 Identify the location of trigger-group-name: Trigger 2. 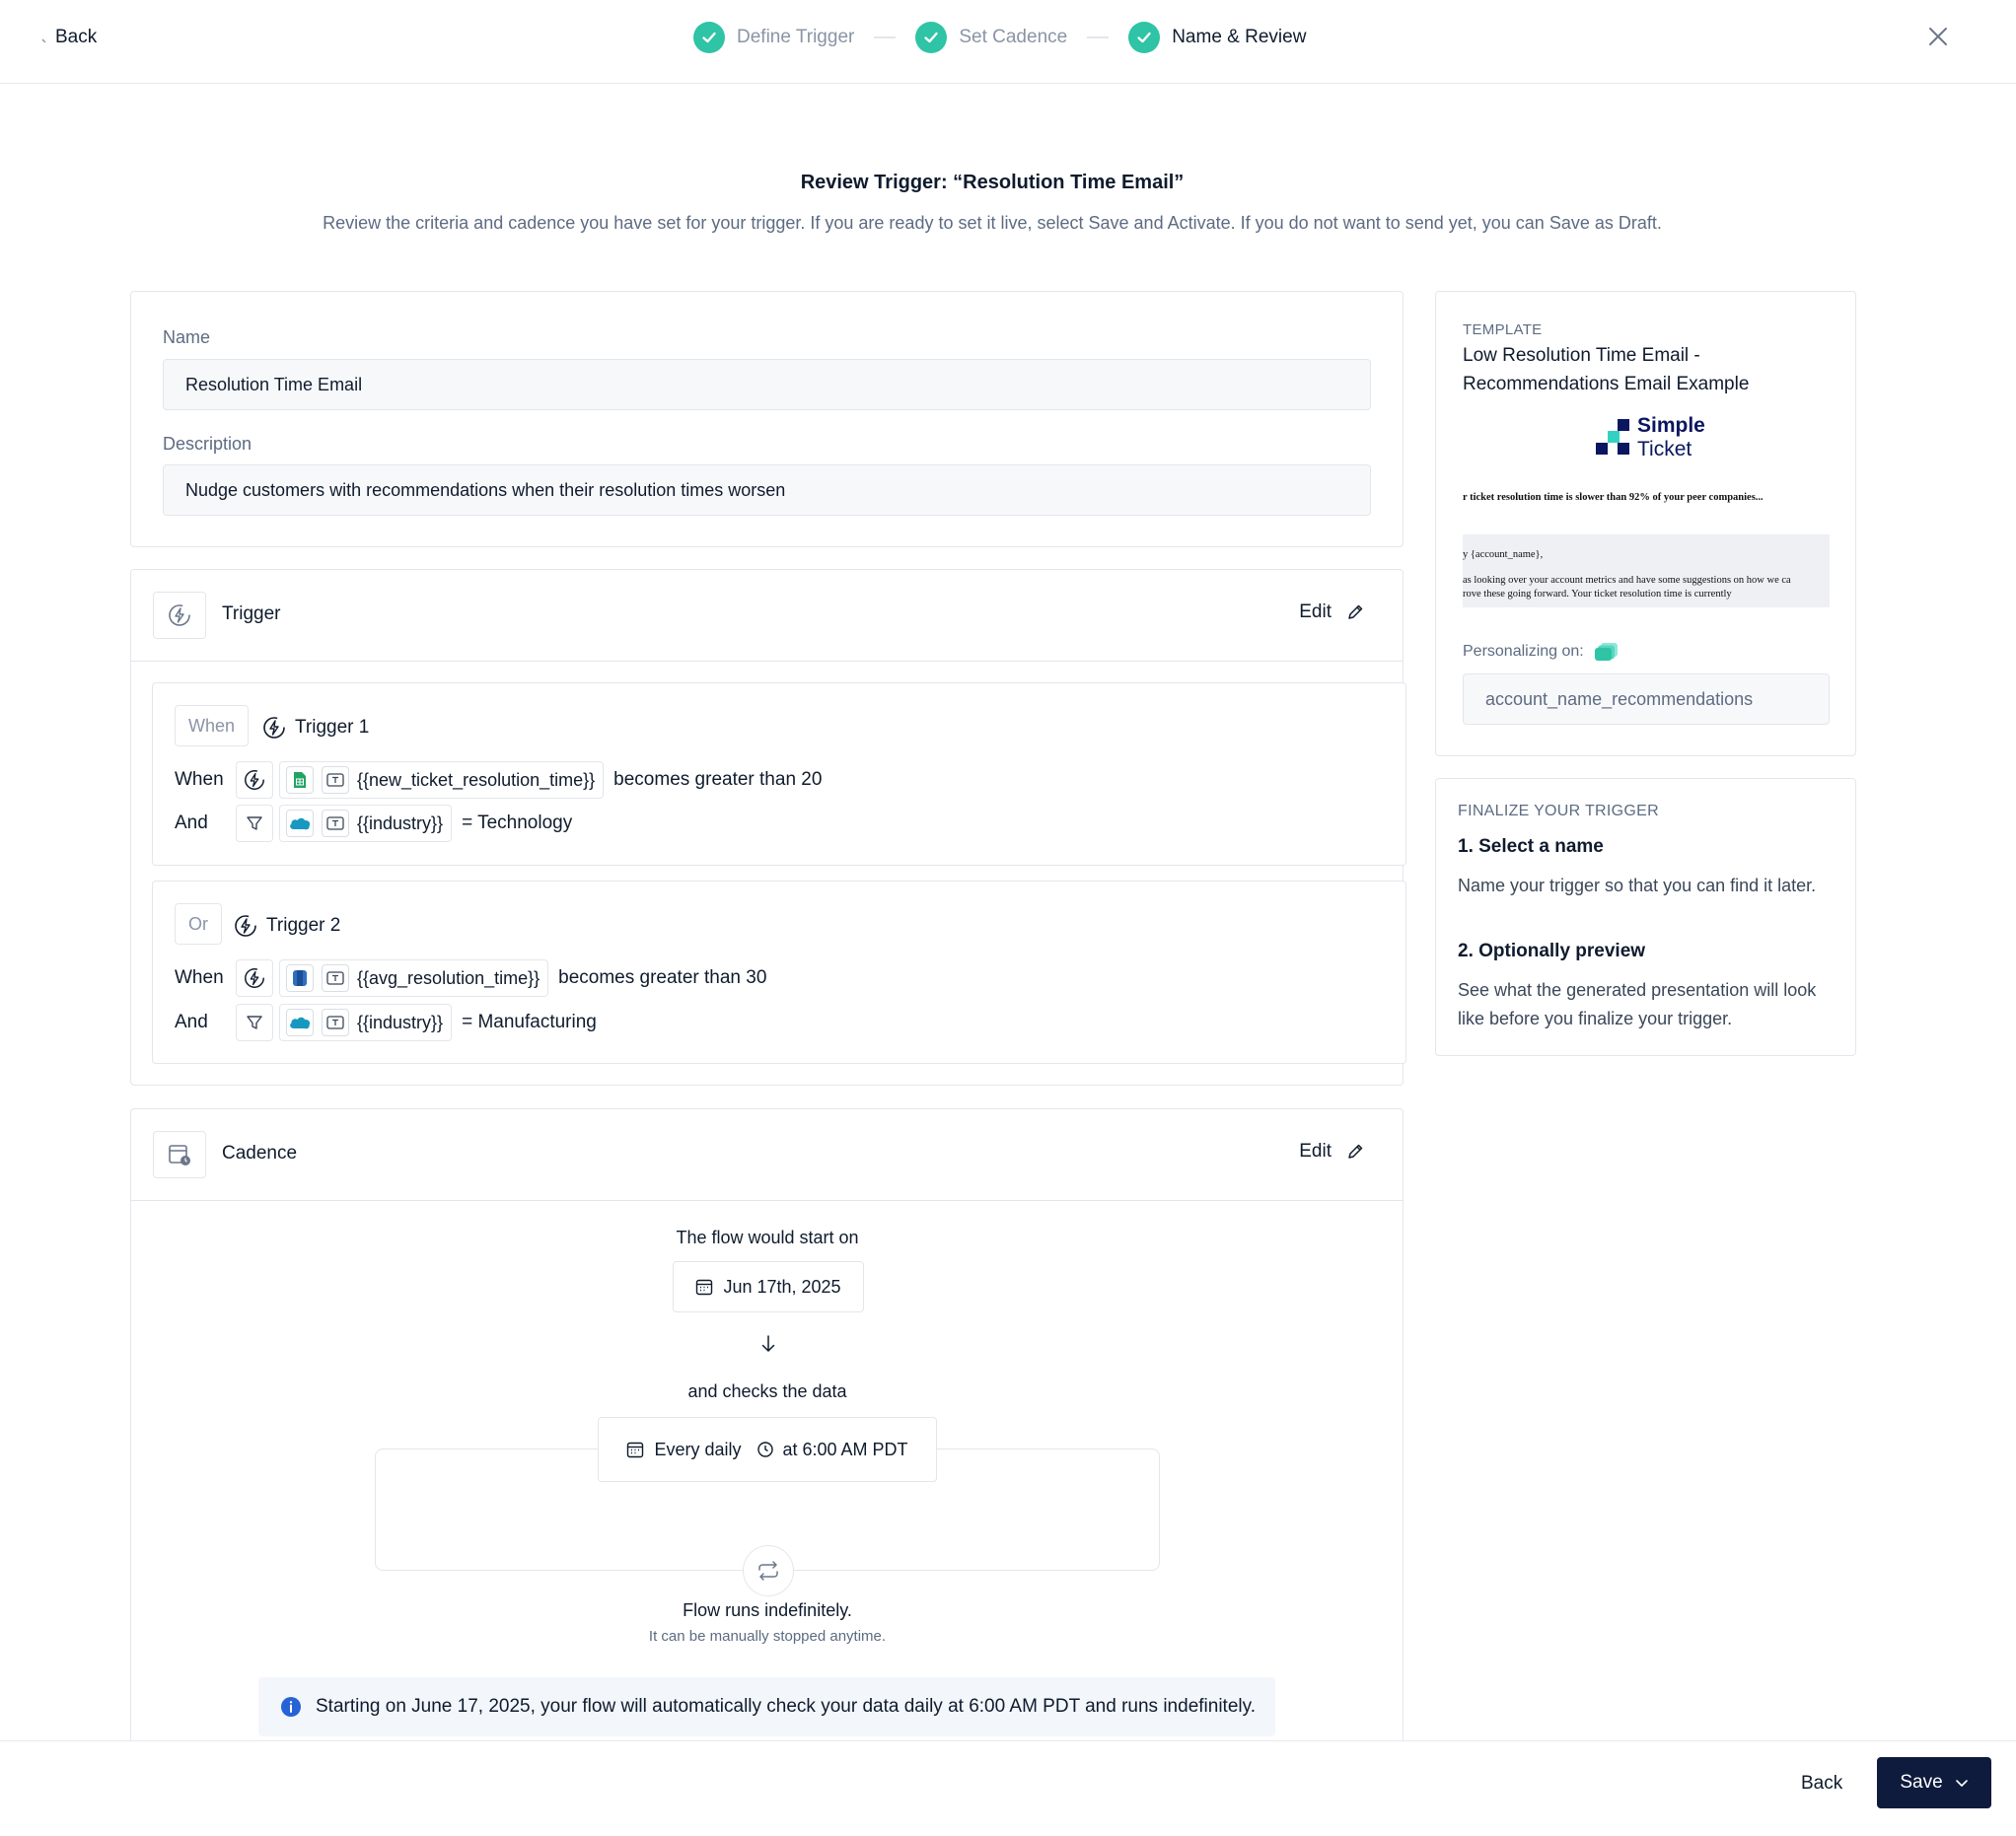
(286, 926).